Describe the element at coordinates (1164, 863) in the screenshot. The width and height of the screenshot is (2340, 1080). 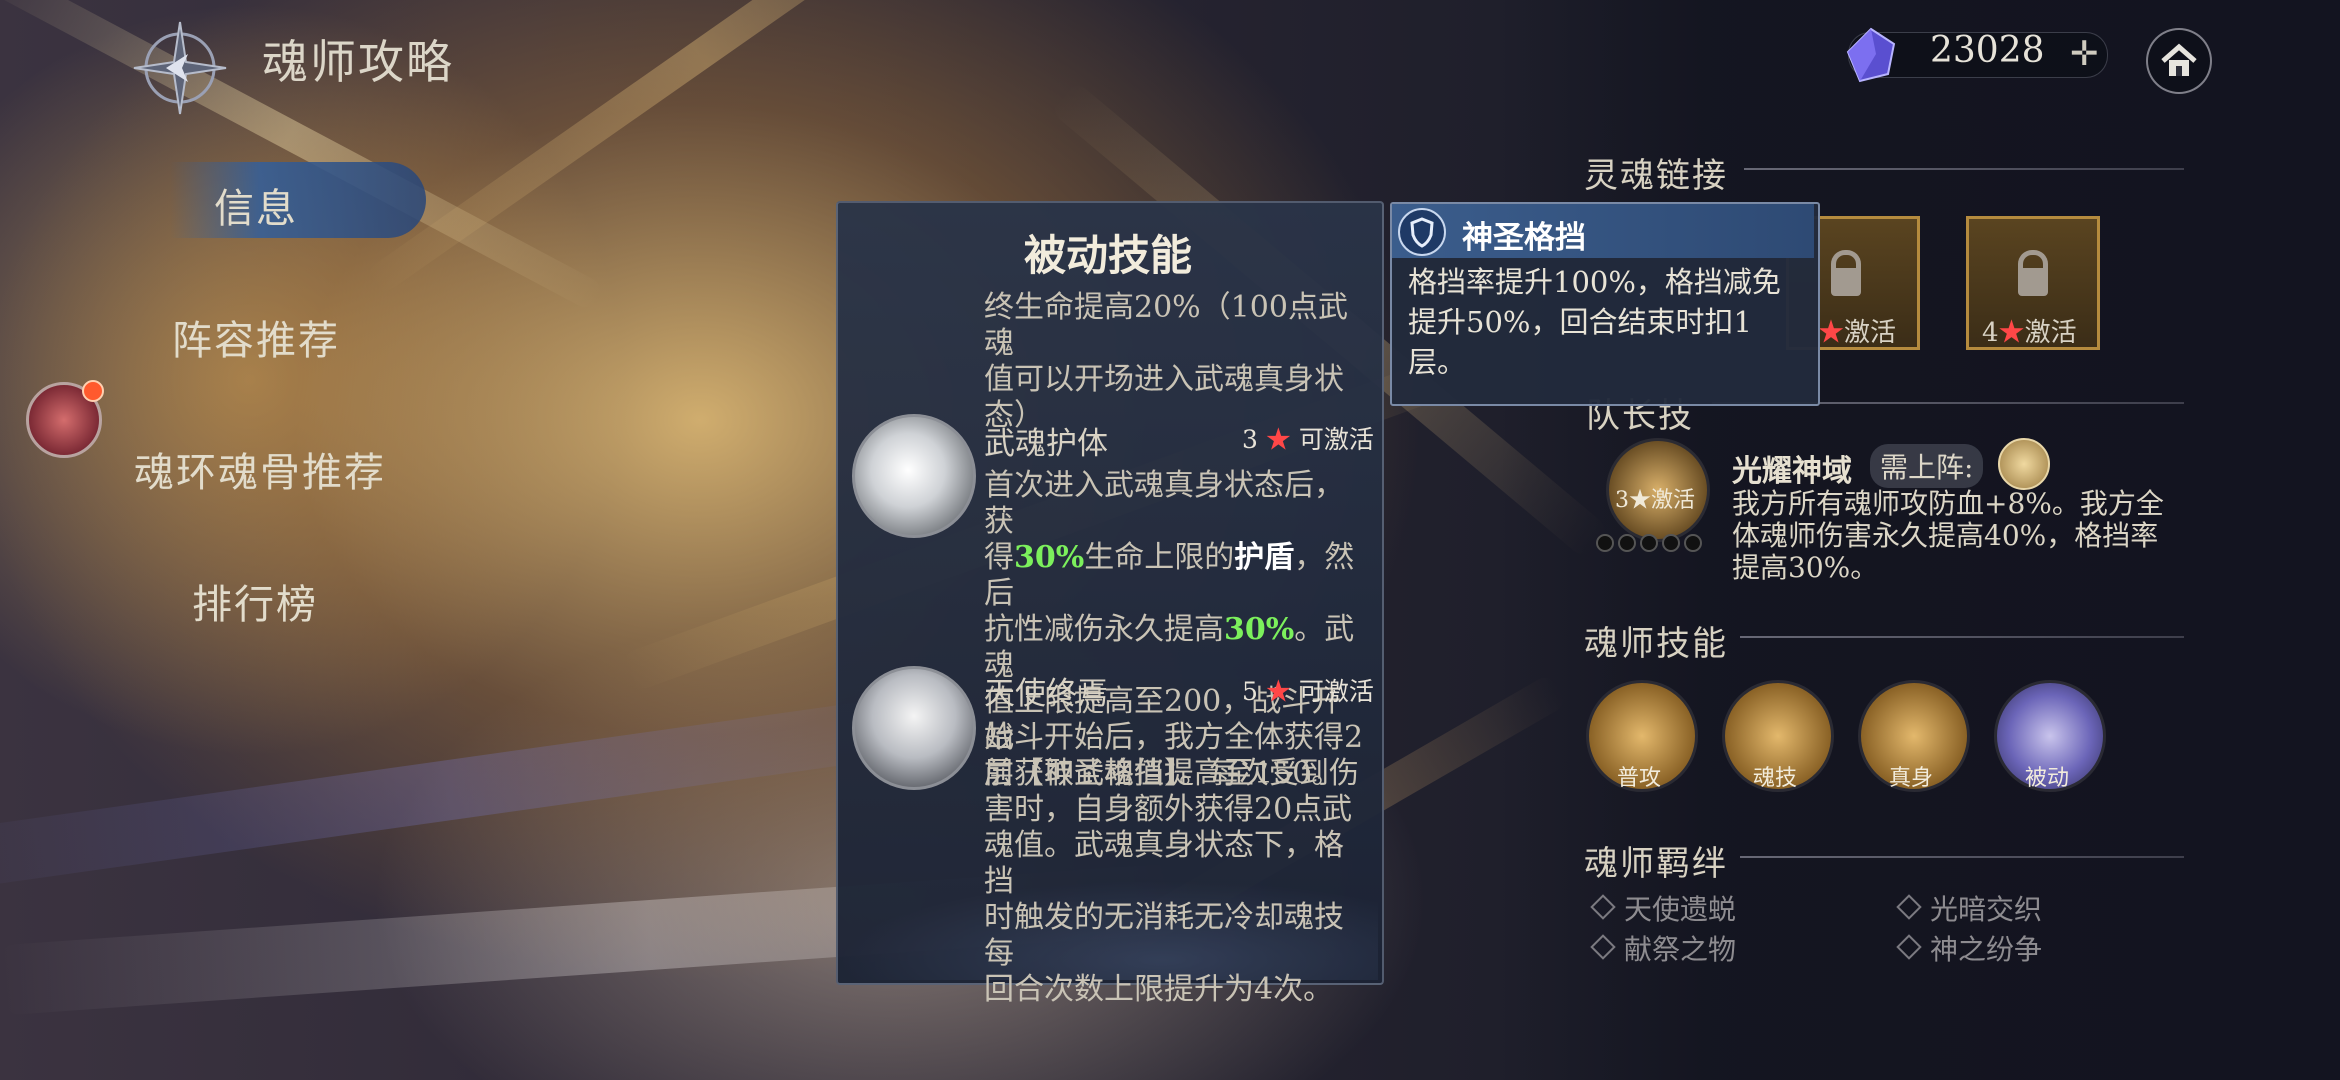
I see `desc-line: 魂值。武魂真身状态下，格挡` at that location.